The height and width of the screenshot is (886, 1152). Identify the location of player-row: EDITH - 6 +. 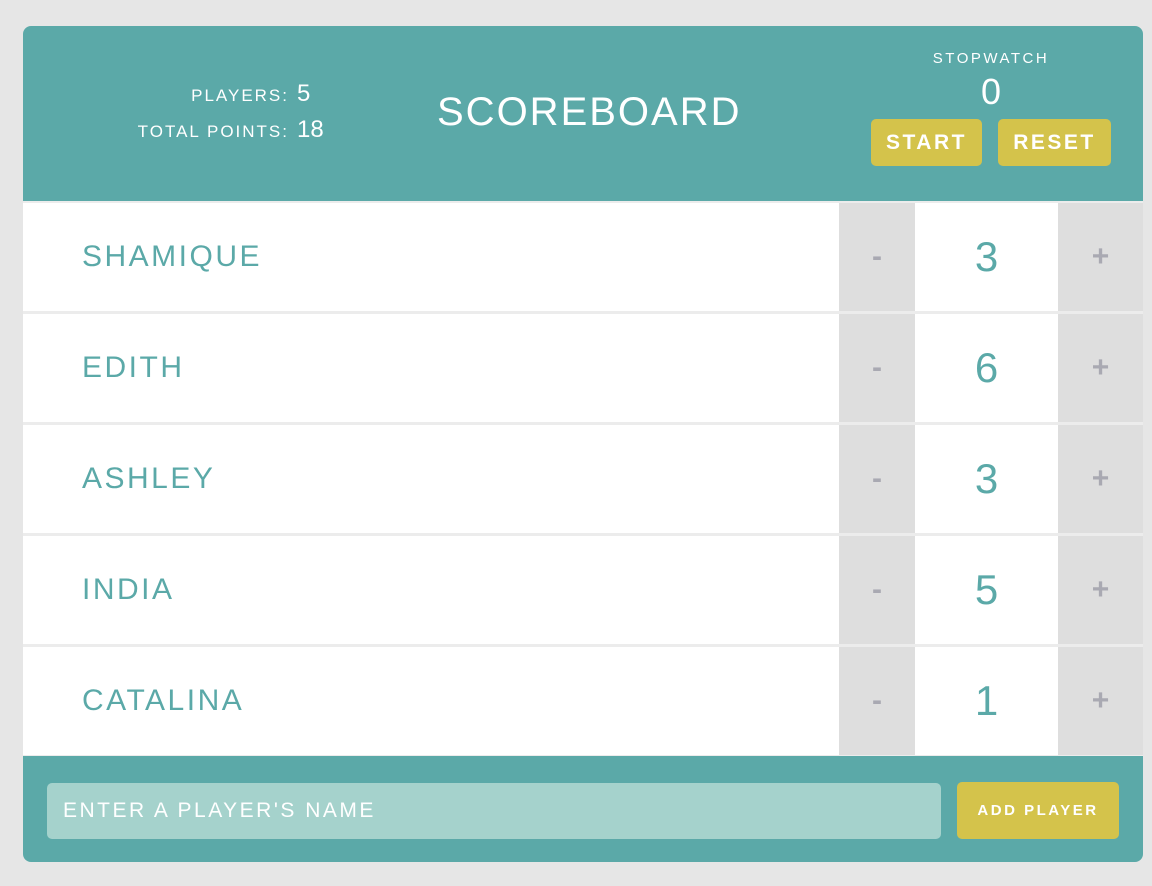
(583, 368).